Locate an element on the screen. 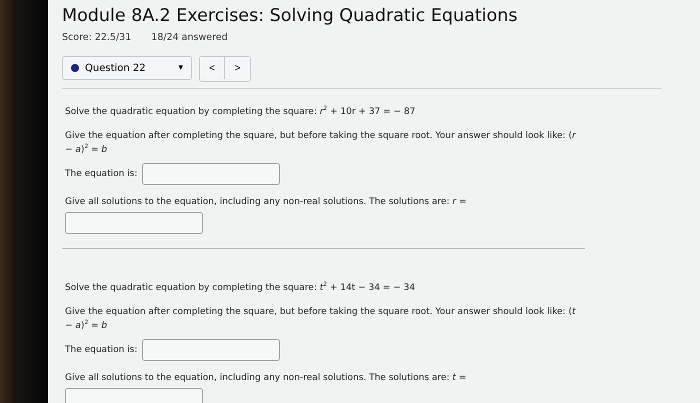  question-label: Question 22 is located at coordinates (115, 68).